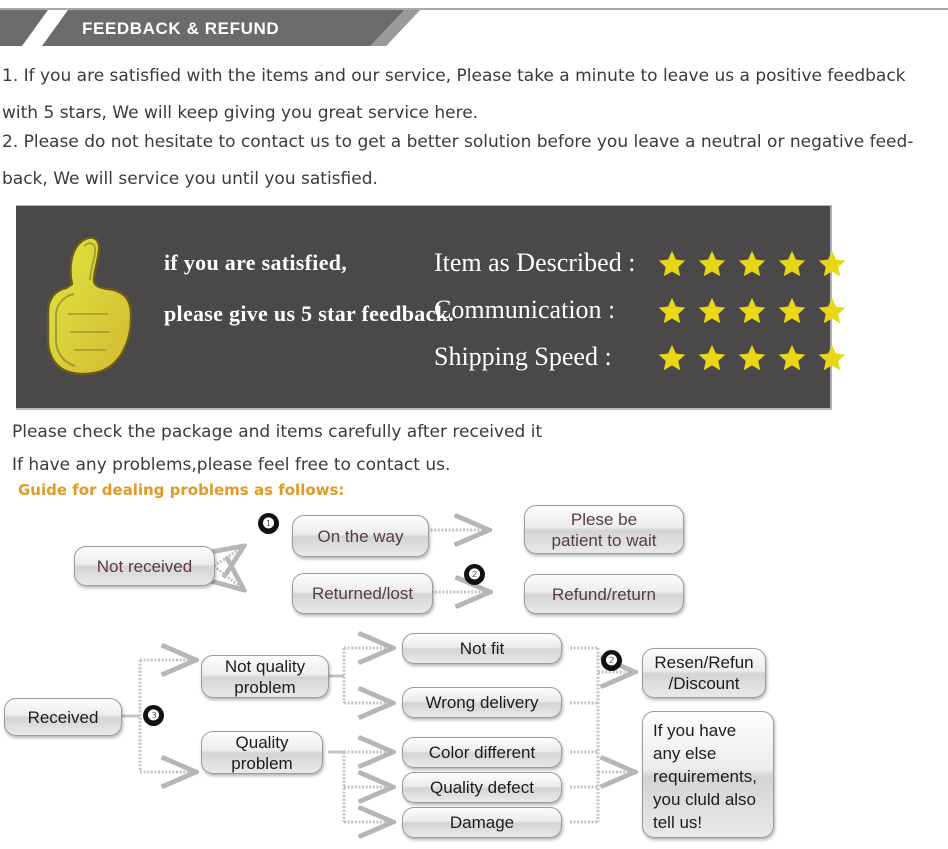  Describe the element at coordinates (604, 594) in the screenshot. I see `flow1-node-refund-return: Refund/return` at that location.